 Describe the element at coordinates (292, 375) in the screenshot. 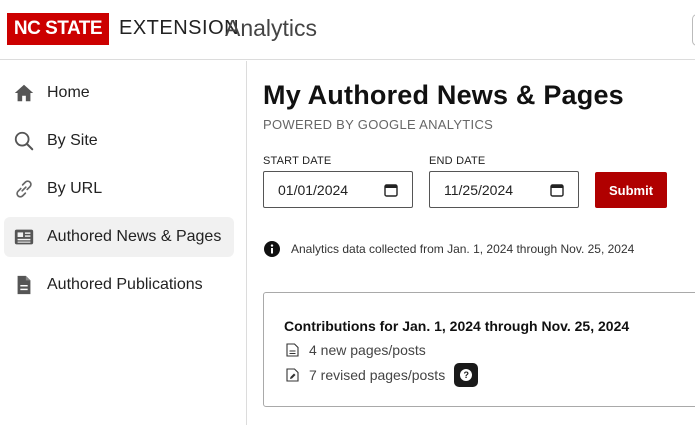

I see `document-edit-icon` at that location.